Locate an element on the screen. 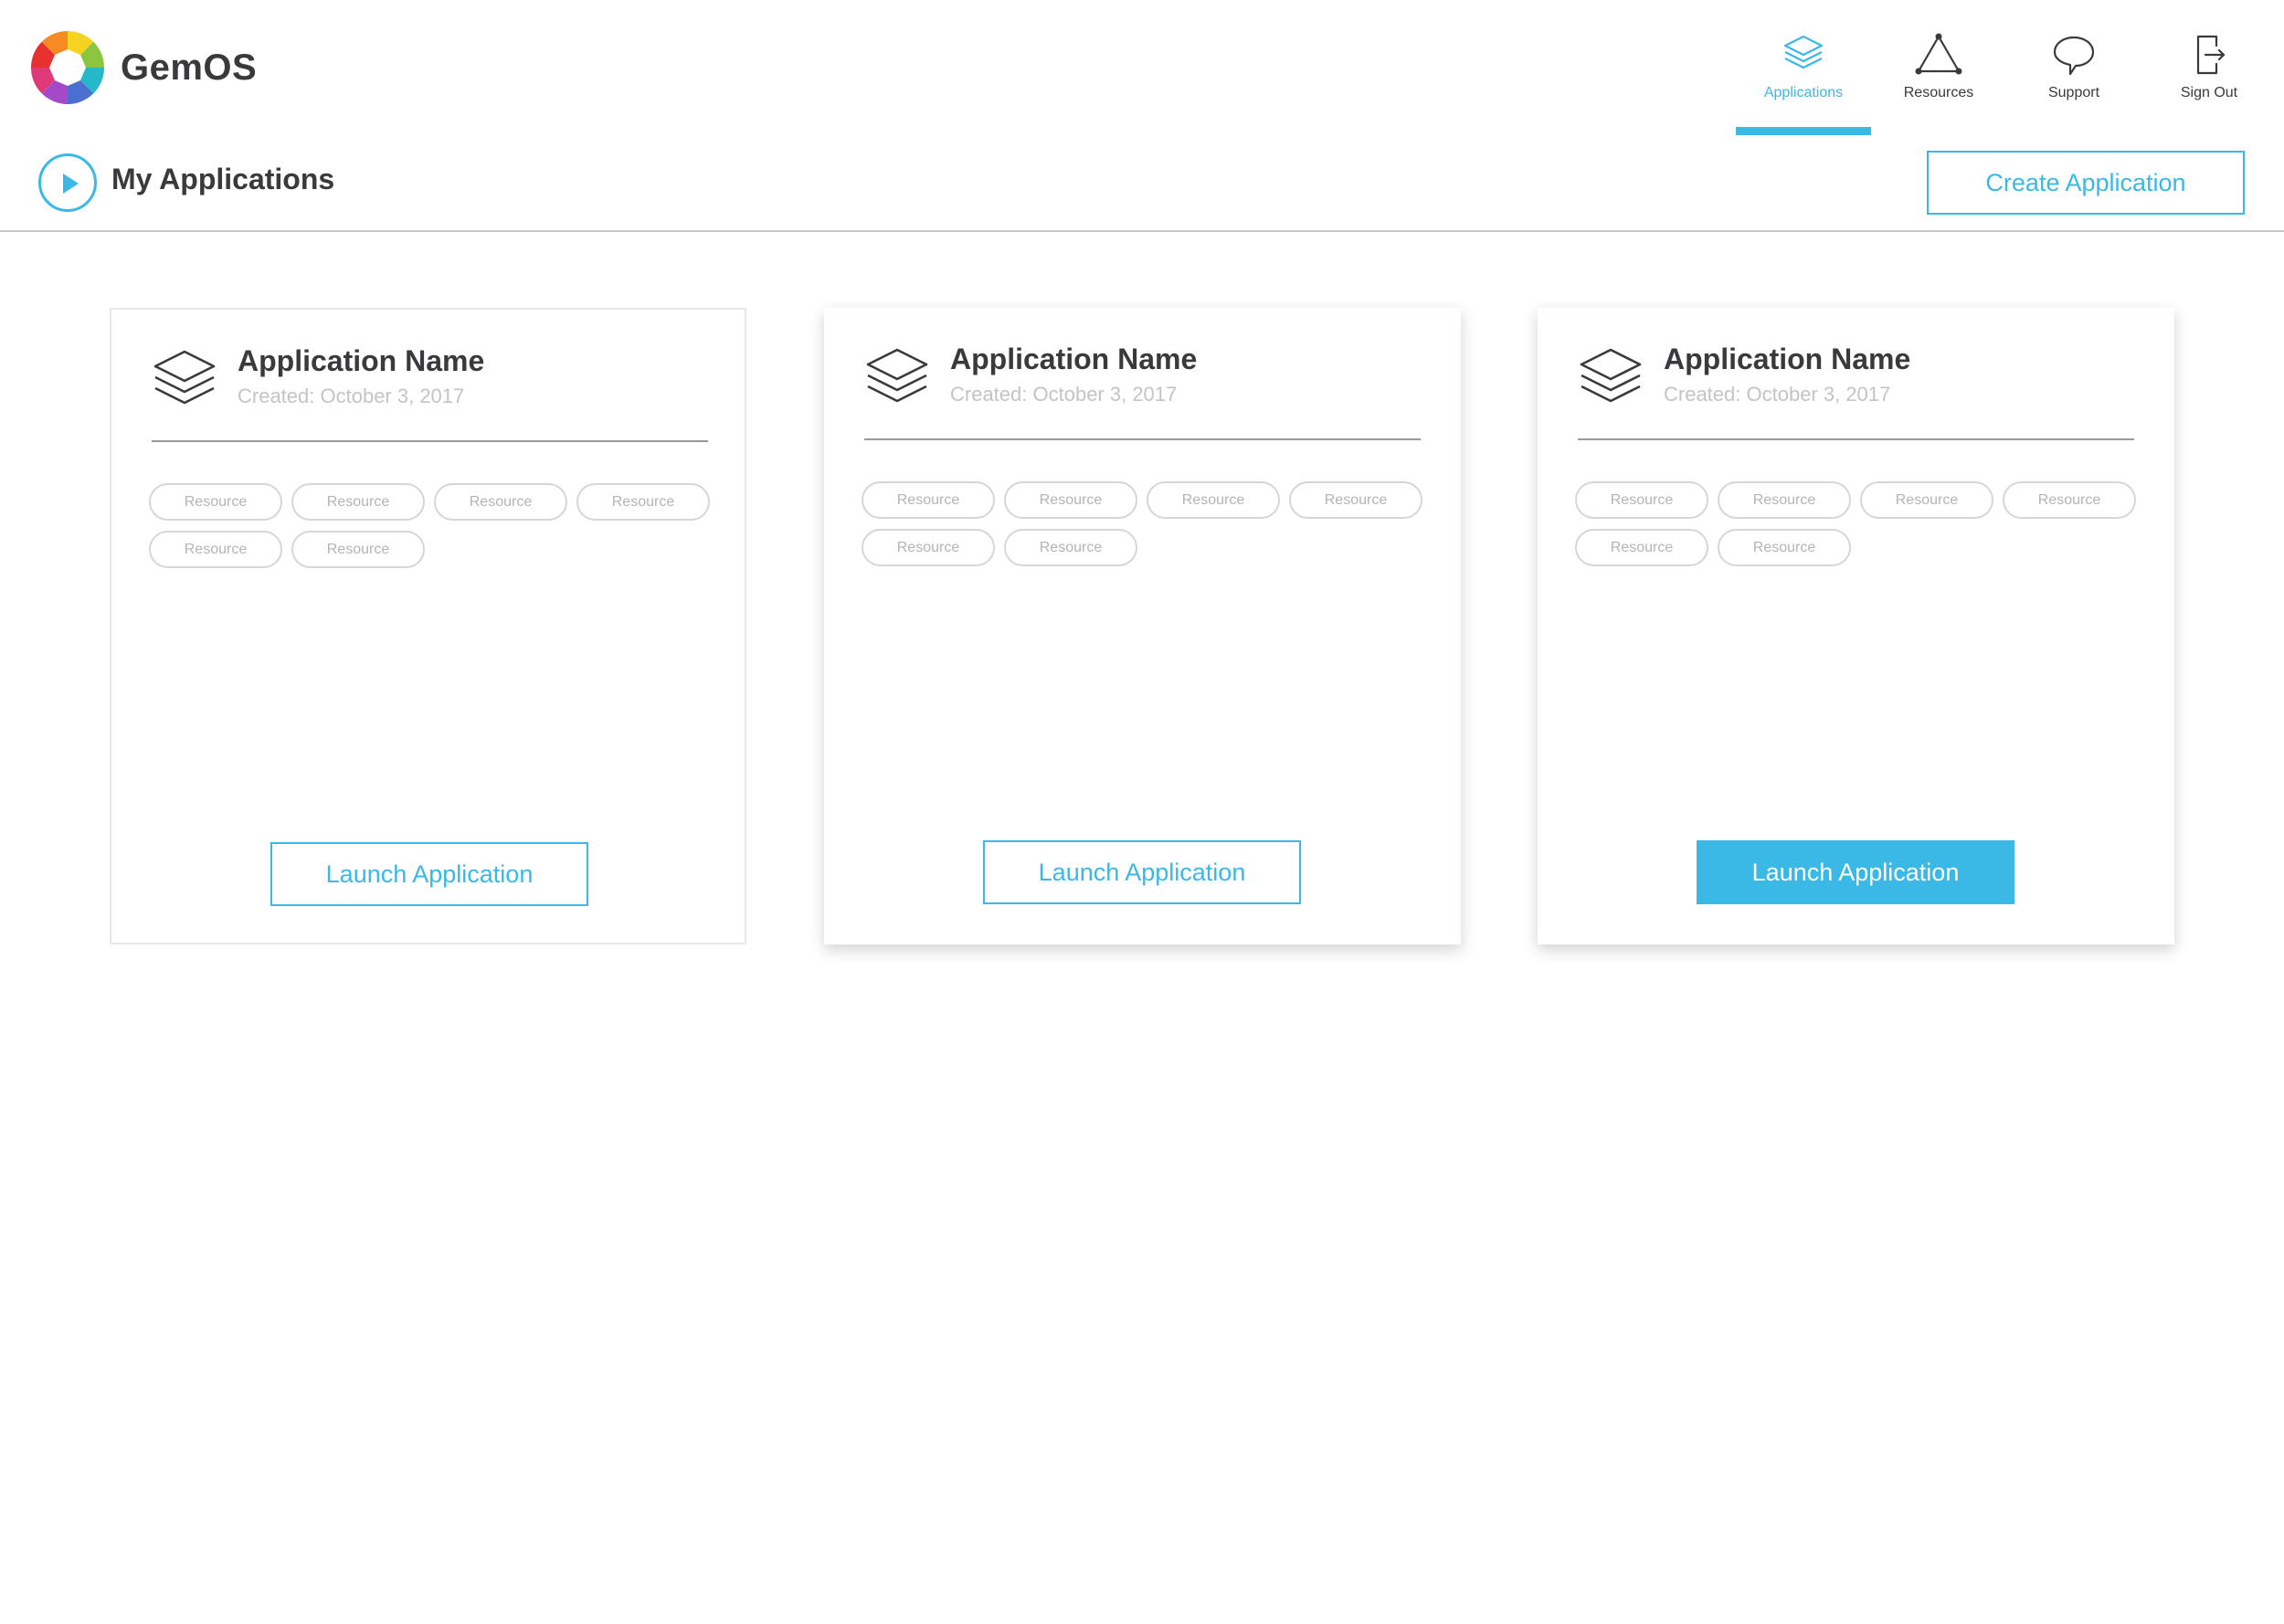  nav-support: Support is located at coordinates (2073, 68).